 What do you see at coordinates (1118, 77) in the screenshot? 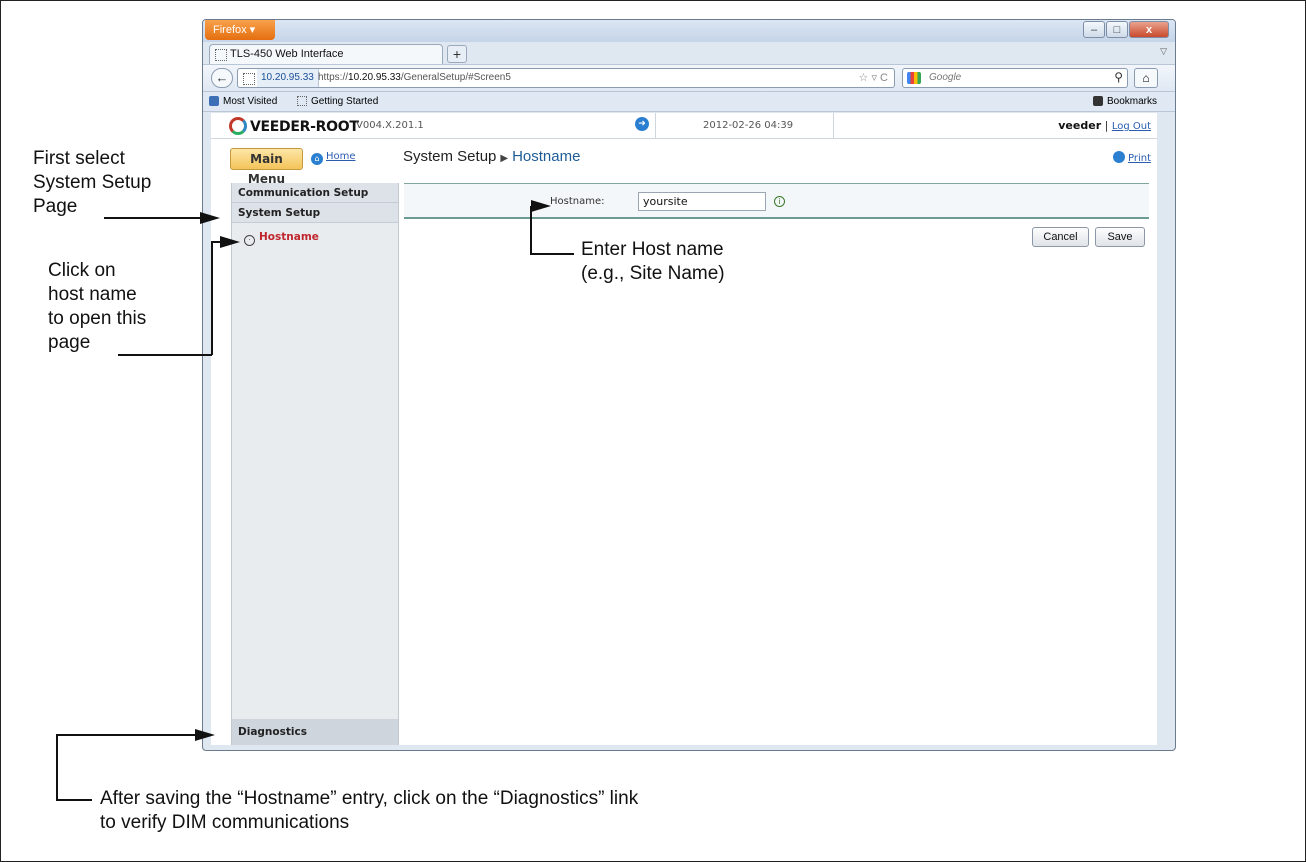
I see `search-icon: ⚲` at bounding box center [1118, 77].